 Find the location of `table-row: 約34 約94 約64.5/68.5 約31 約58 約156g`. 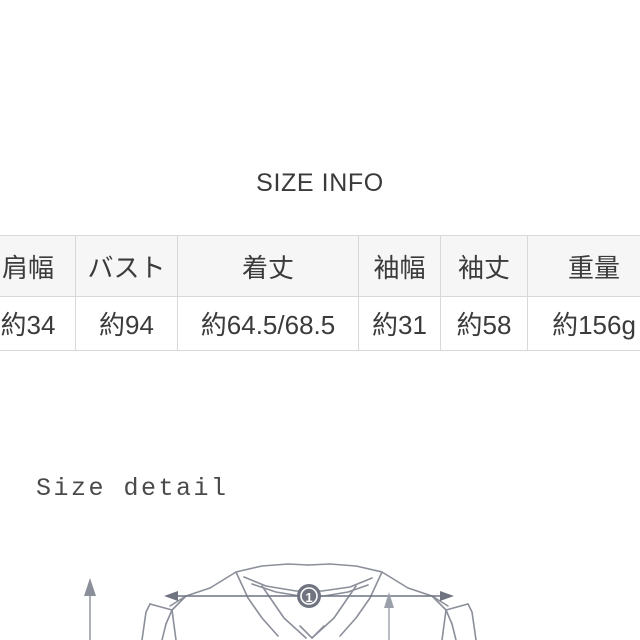

table-row: 約34 約94 約64.5/68.5 約31 約58 約156g is located at coordinates (320, 323).